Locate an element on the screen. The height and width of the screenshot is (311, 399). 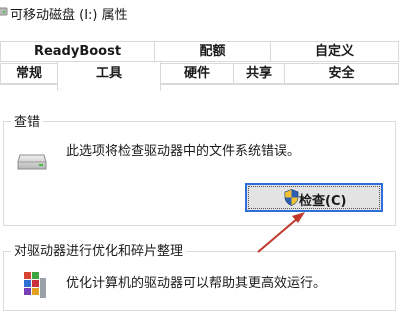
check-button: 检查(C) is located at coordinates (314, 197).